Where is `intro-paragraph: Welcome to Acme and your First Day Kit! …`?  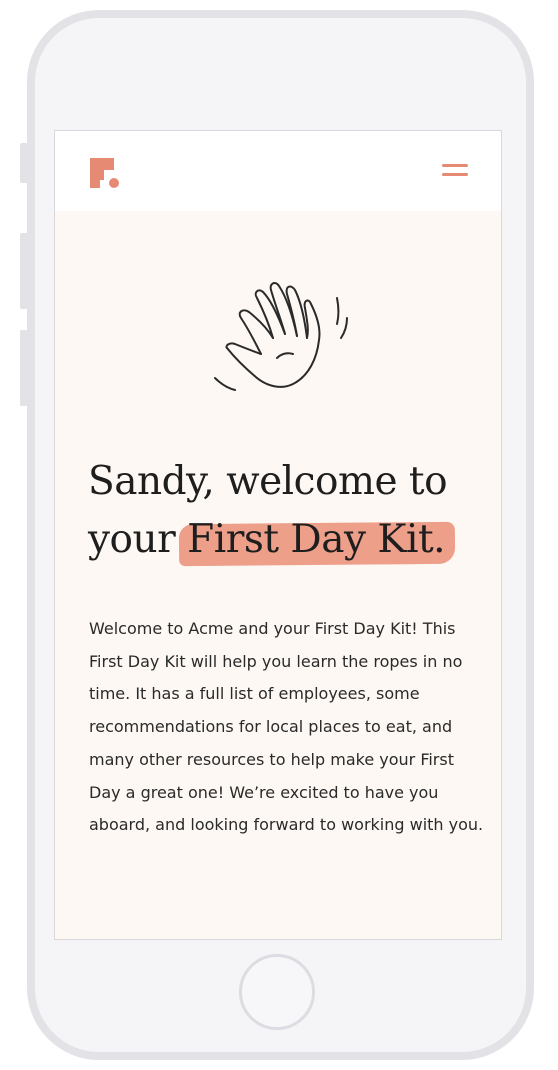
intro-paragraph: Welcome to Acme and your First Day Kit! … is located at coordinates (286, 727).